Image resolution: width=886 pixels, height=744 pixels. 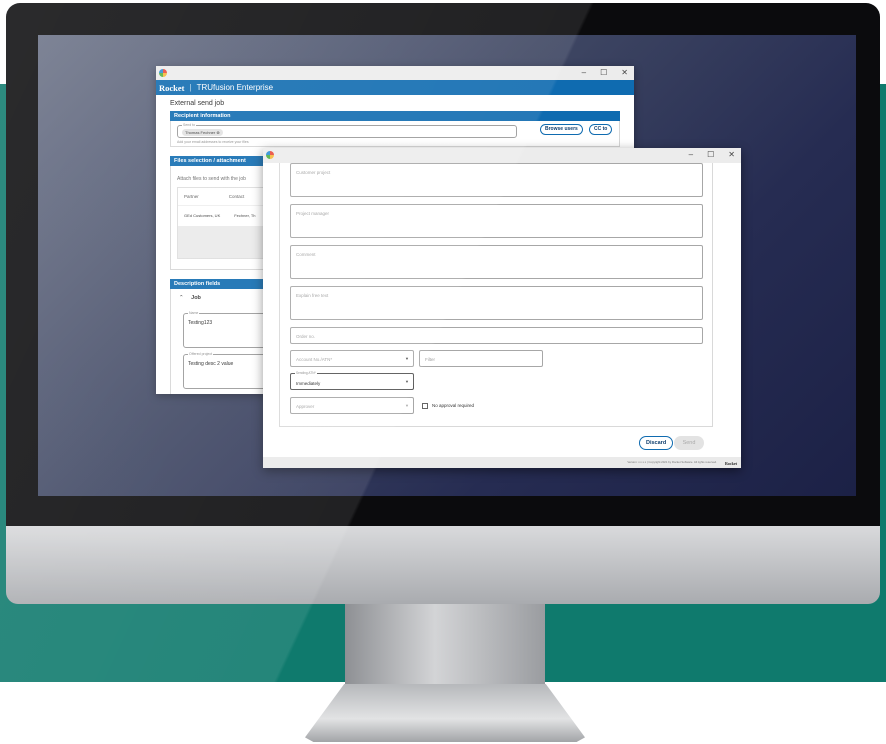 What do you see at coordinates (443, 565) in the screenshot?
I see `monitor-chin` at bounding box center [443, 565].